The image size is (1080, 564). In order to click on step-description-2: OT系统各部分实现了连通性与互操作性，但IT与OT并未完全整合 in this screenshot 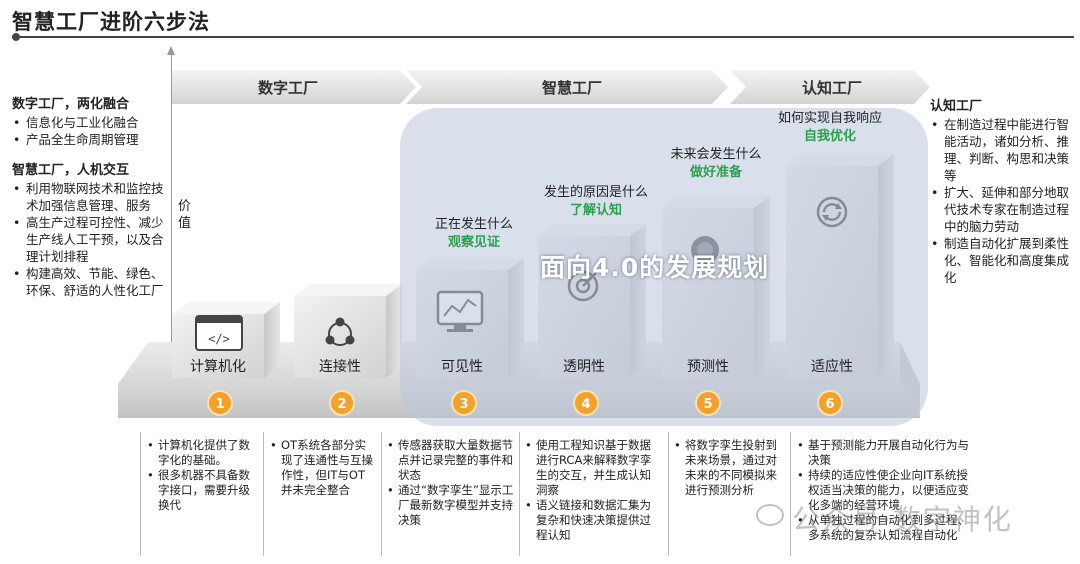, I will do `click(322, 468)`.